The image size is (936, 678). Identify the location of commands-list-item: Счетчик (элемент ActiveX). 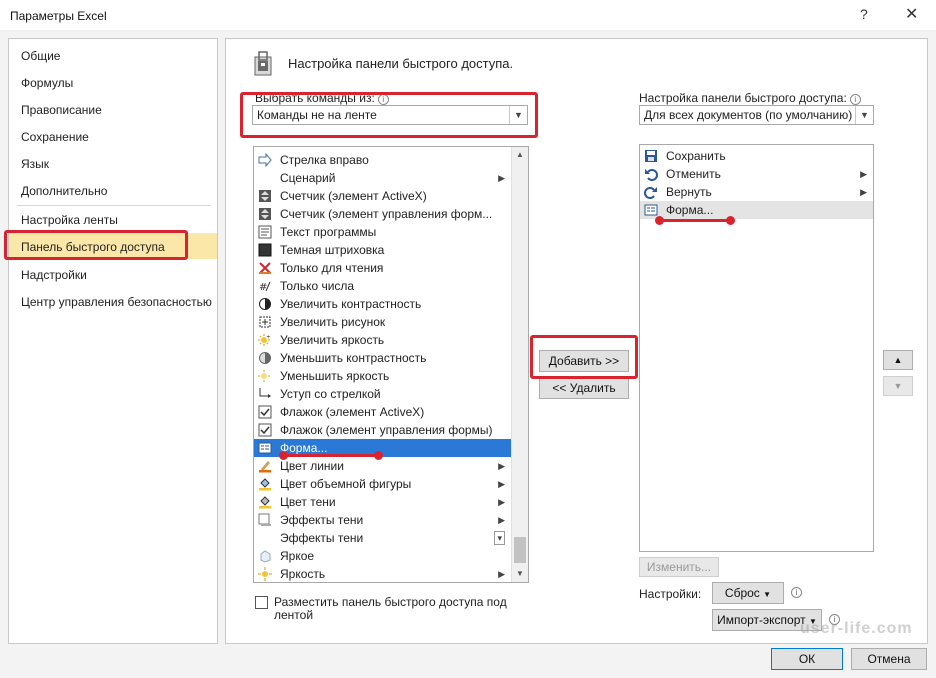
(382, 196).